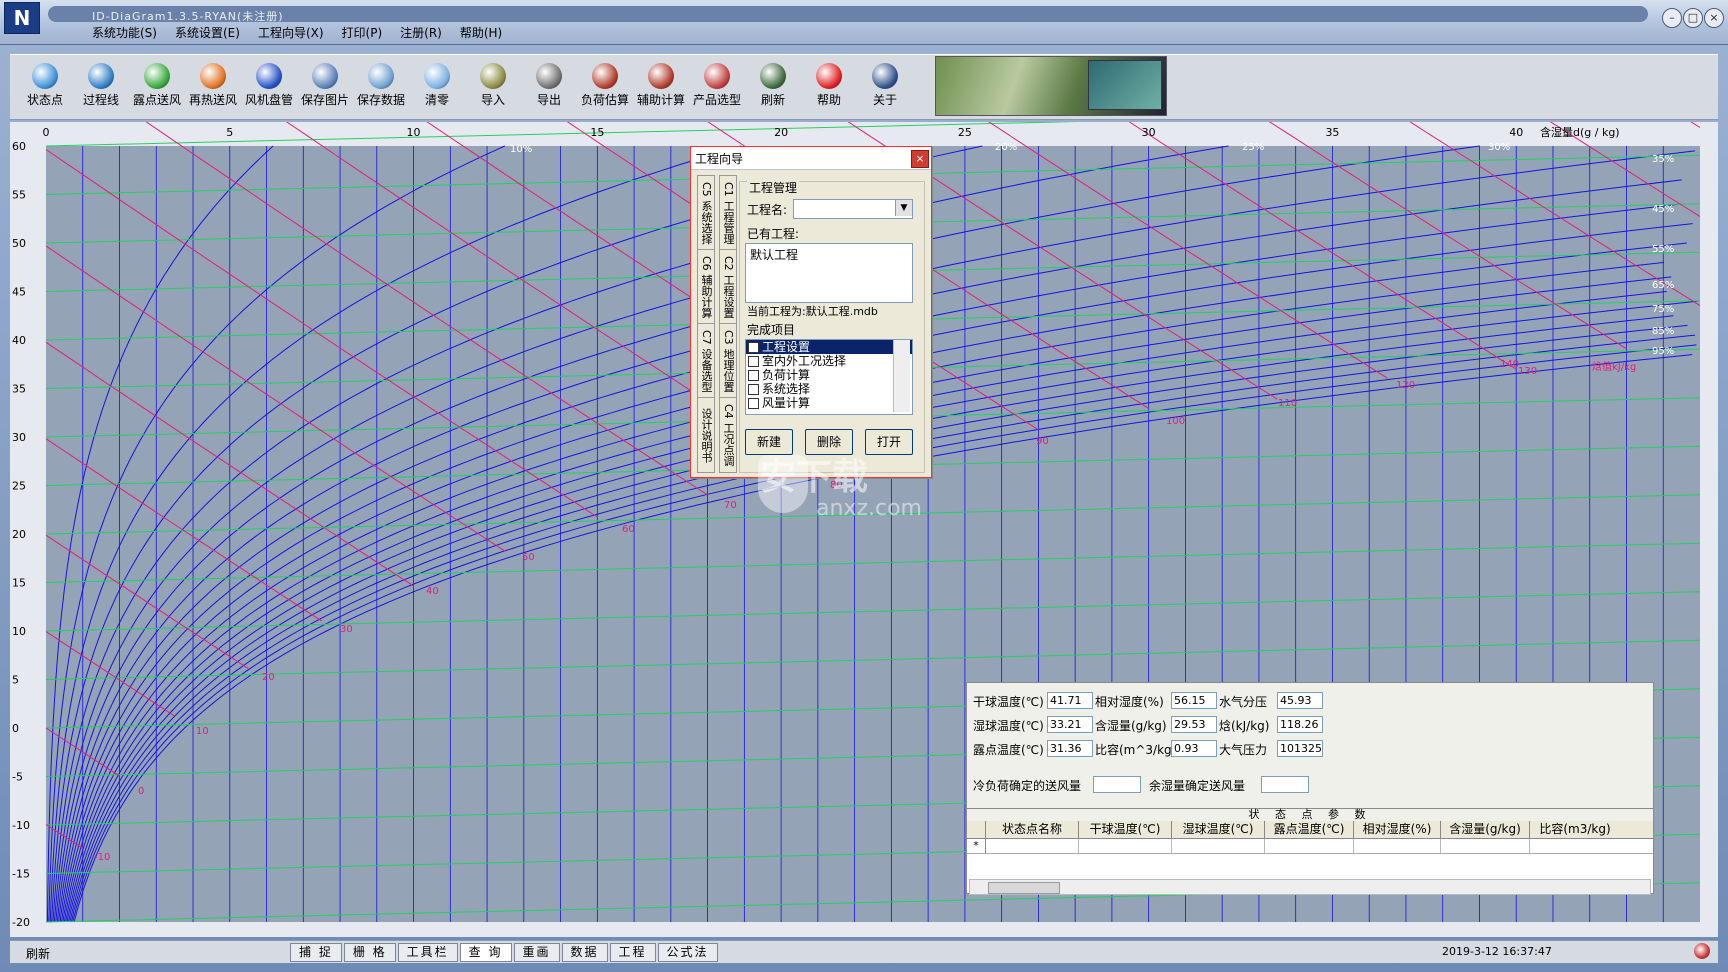  I want to click on tab-equipment-select: C7 设备选型, so click(706, 361).